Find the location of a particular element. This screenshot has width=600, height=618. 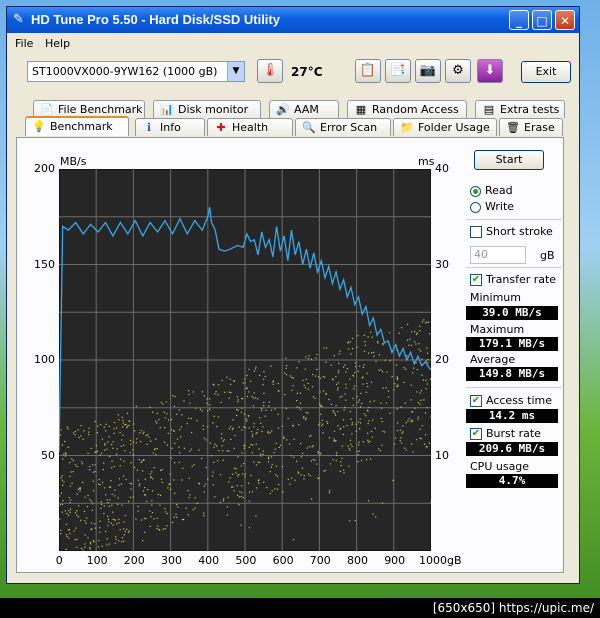

menu-help: Help is located at coordinates (57, 43).